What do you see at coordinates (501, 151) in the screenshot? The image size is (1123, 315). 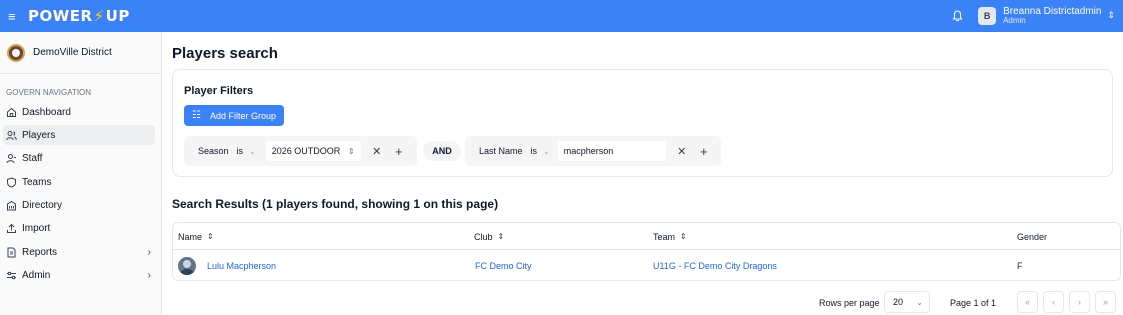 I see `filter-field-select: Last Name` at bounding box center [501, 151].